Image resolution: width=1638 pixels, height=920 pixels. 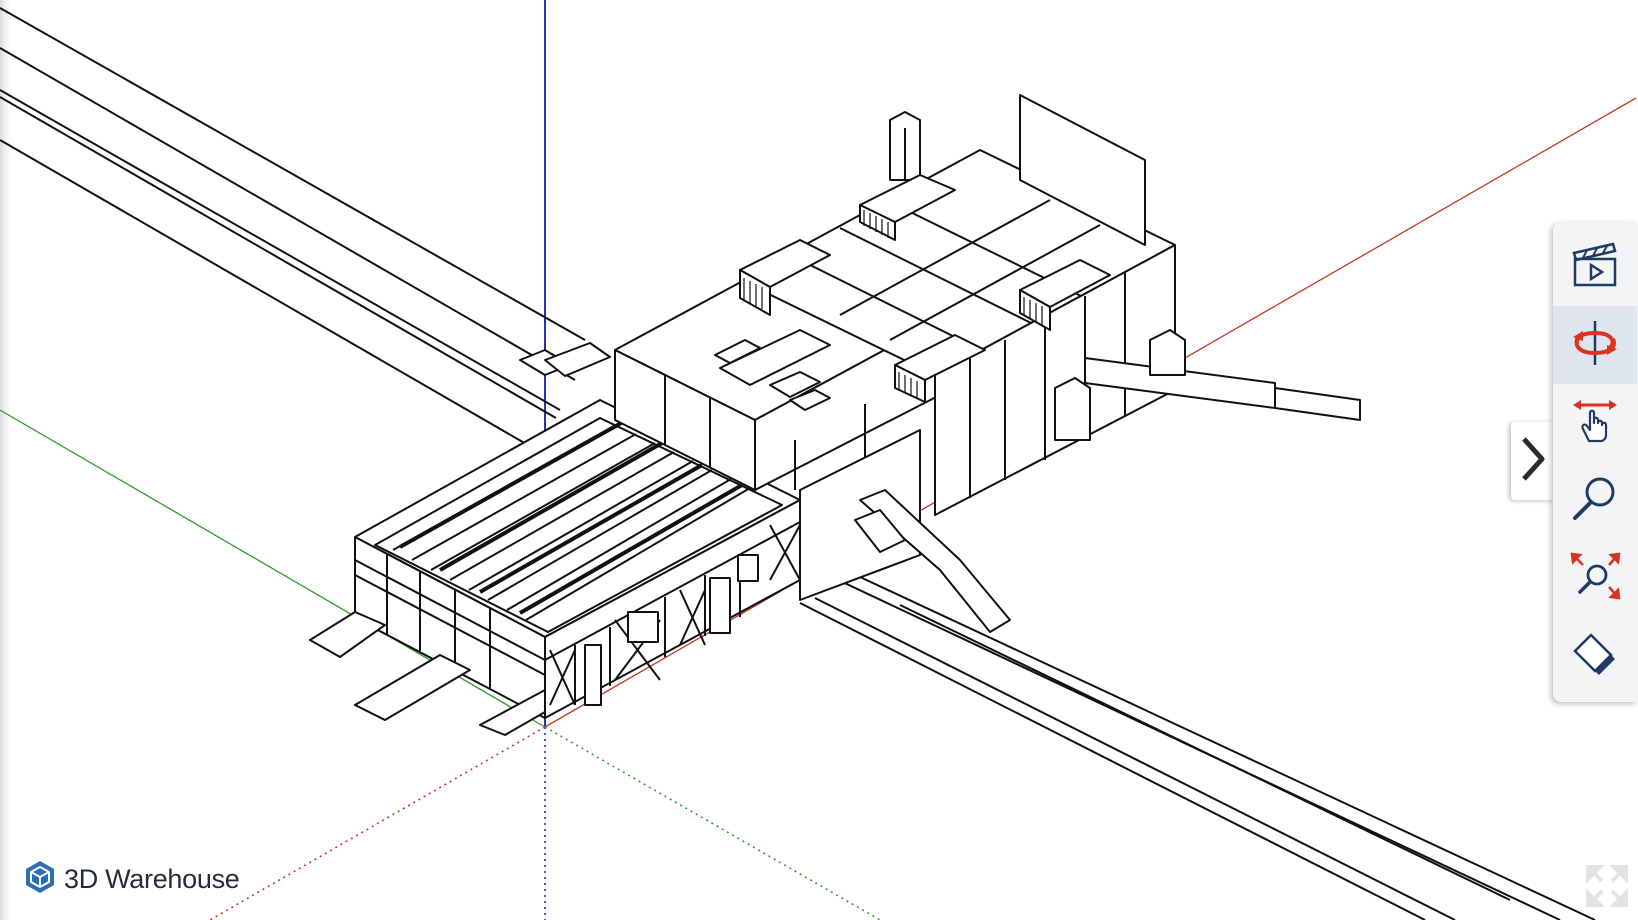 I want to click on clapperboard-icon, so click(x=1595, y=267).